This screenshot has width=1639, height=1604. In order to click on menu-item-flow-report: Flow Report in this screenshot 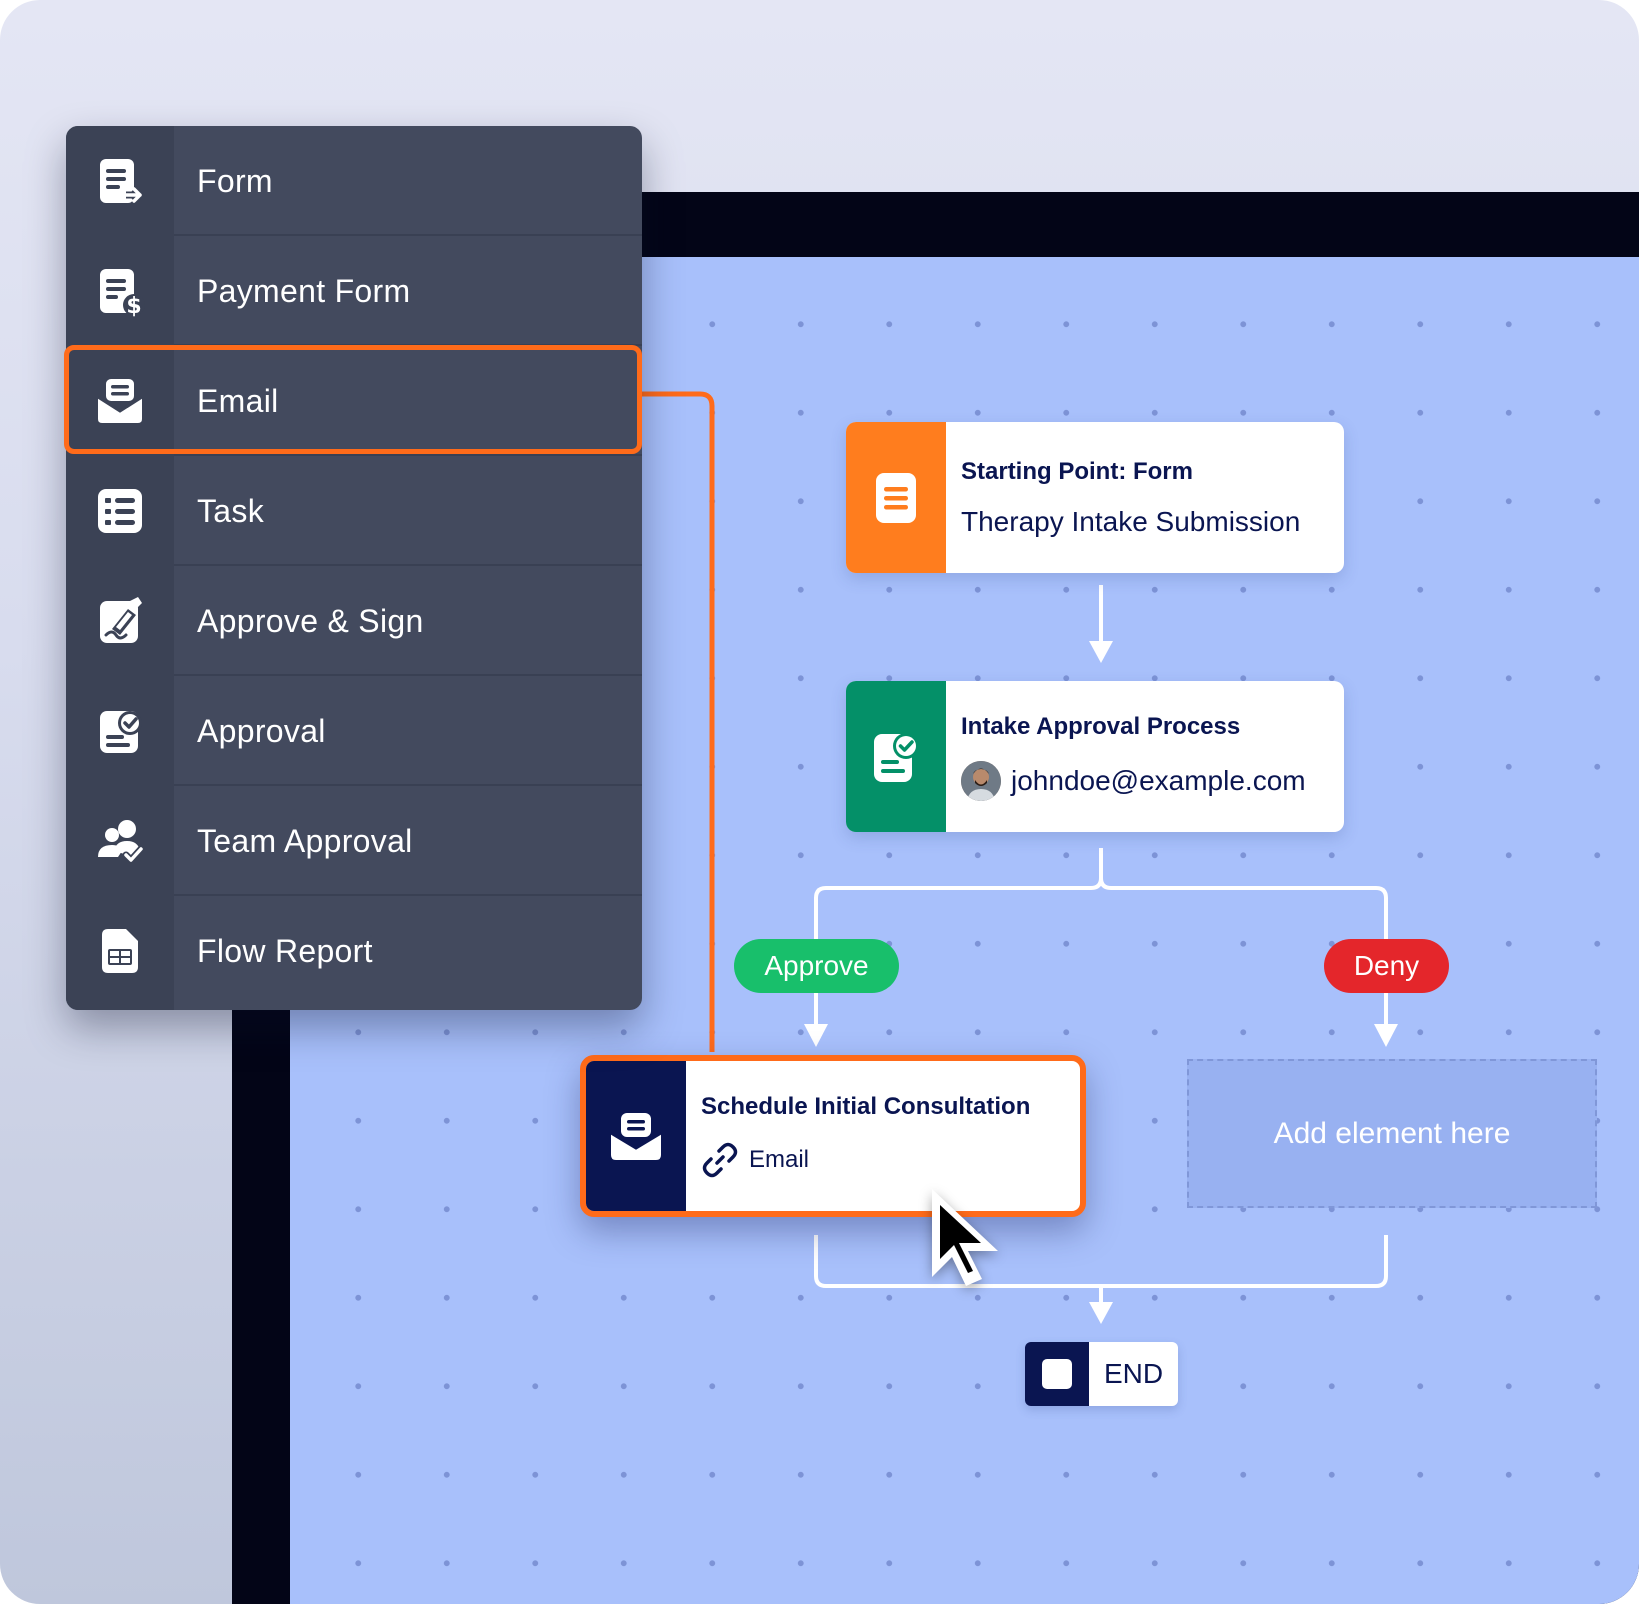, I will do `click(354, 951)`.